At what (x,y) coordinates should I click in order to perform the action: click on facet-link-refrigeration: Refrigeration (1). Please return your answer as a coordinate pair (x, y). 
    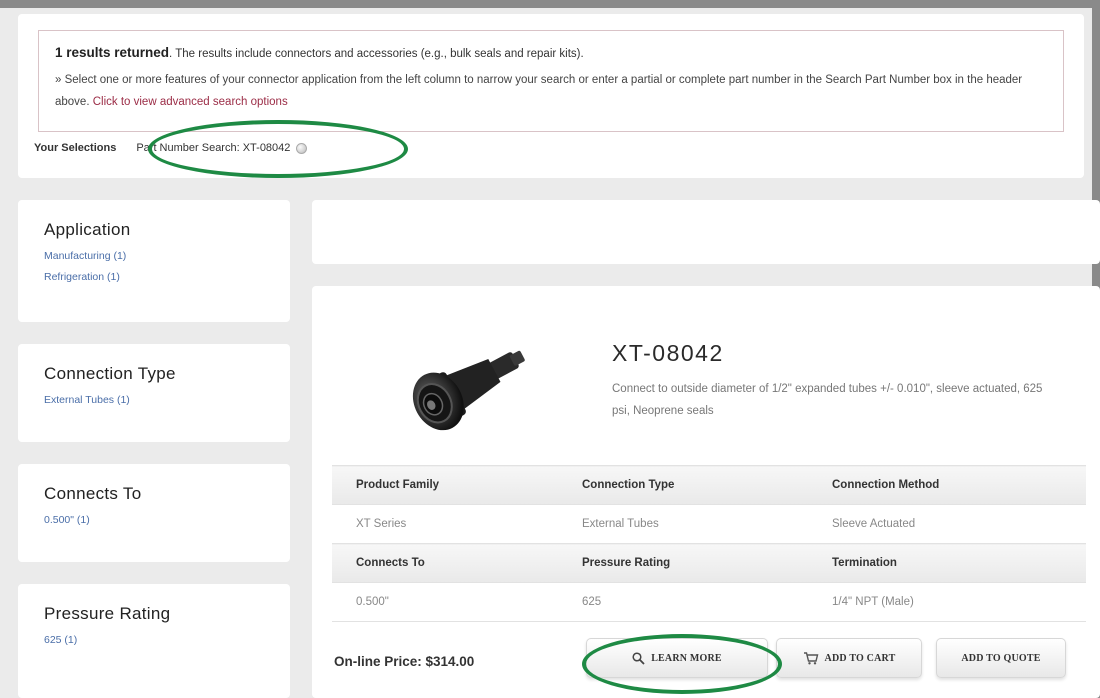
    Looking at the image, I should click on (167, 277).